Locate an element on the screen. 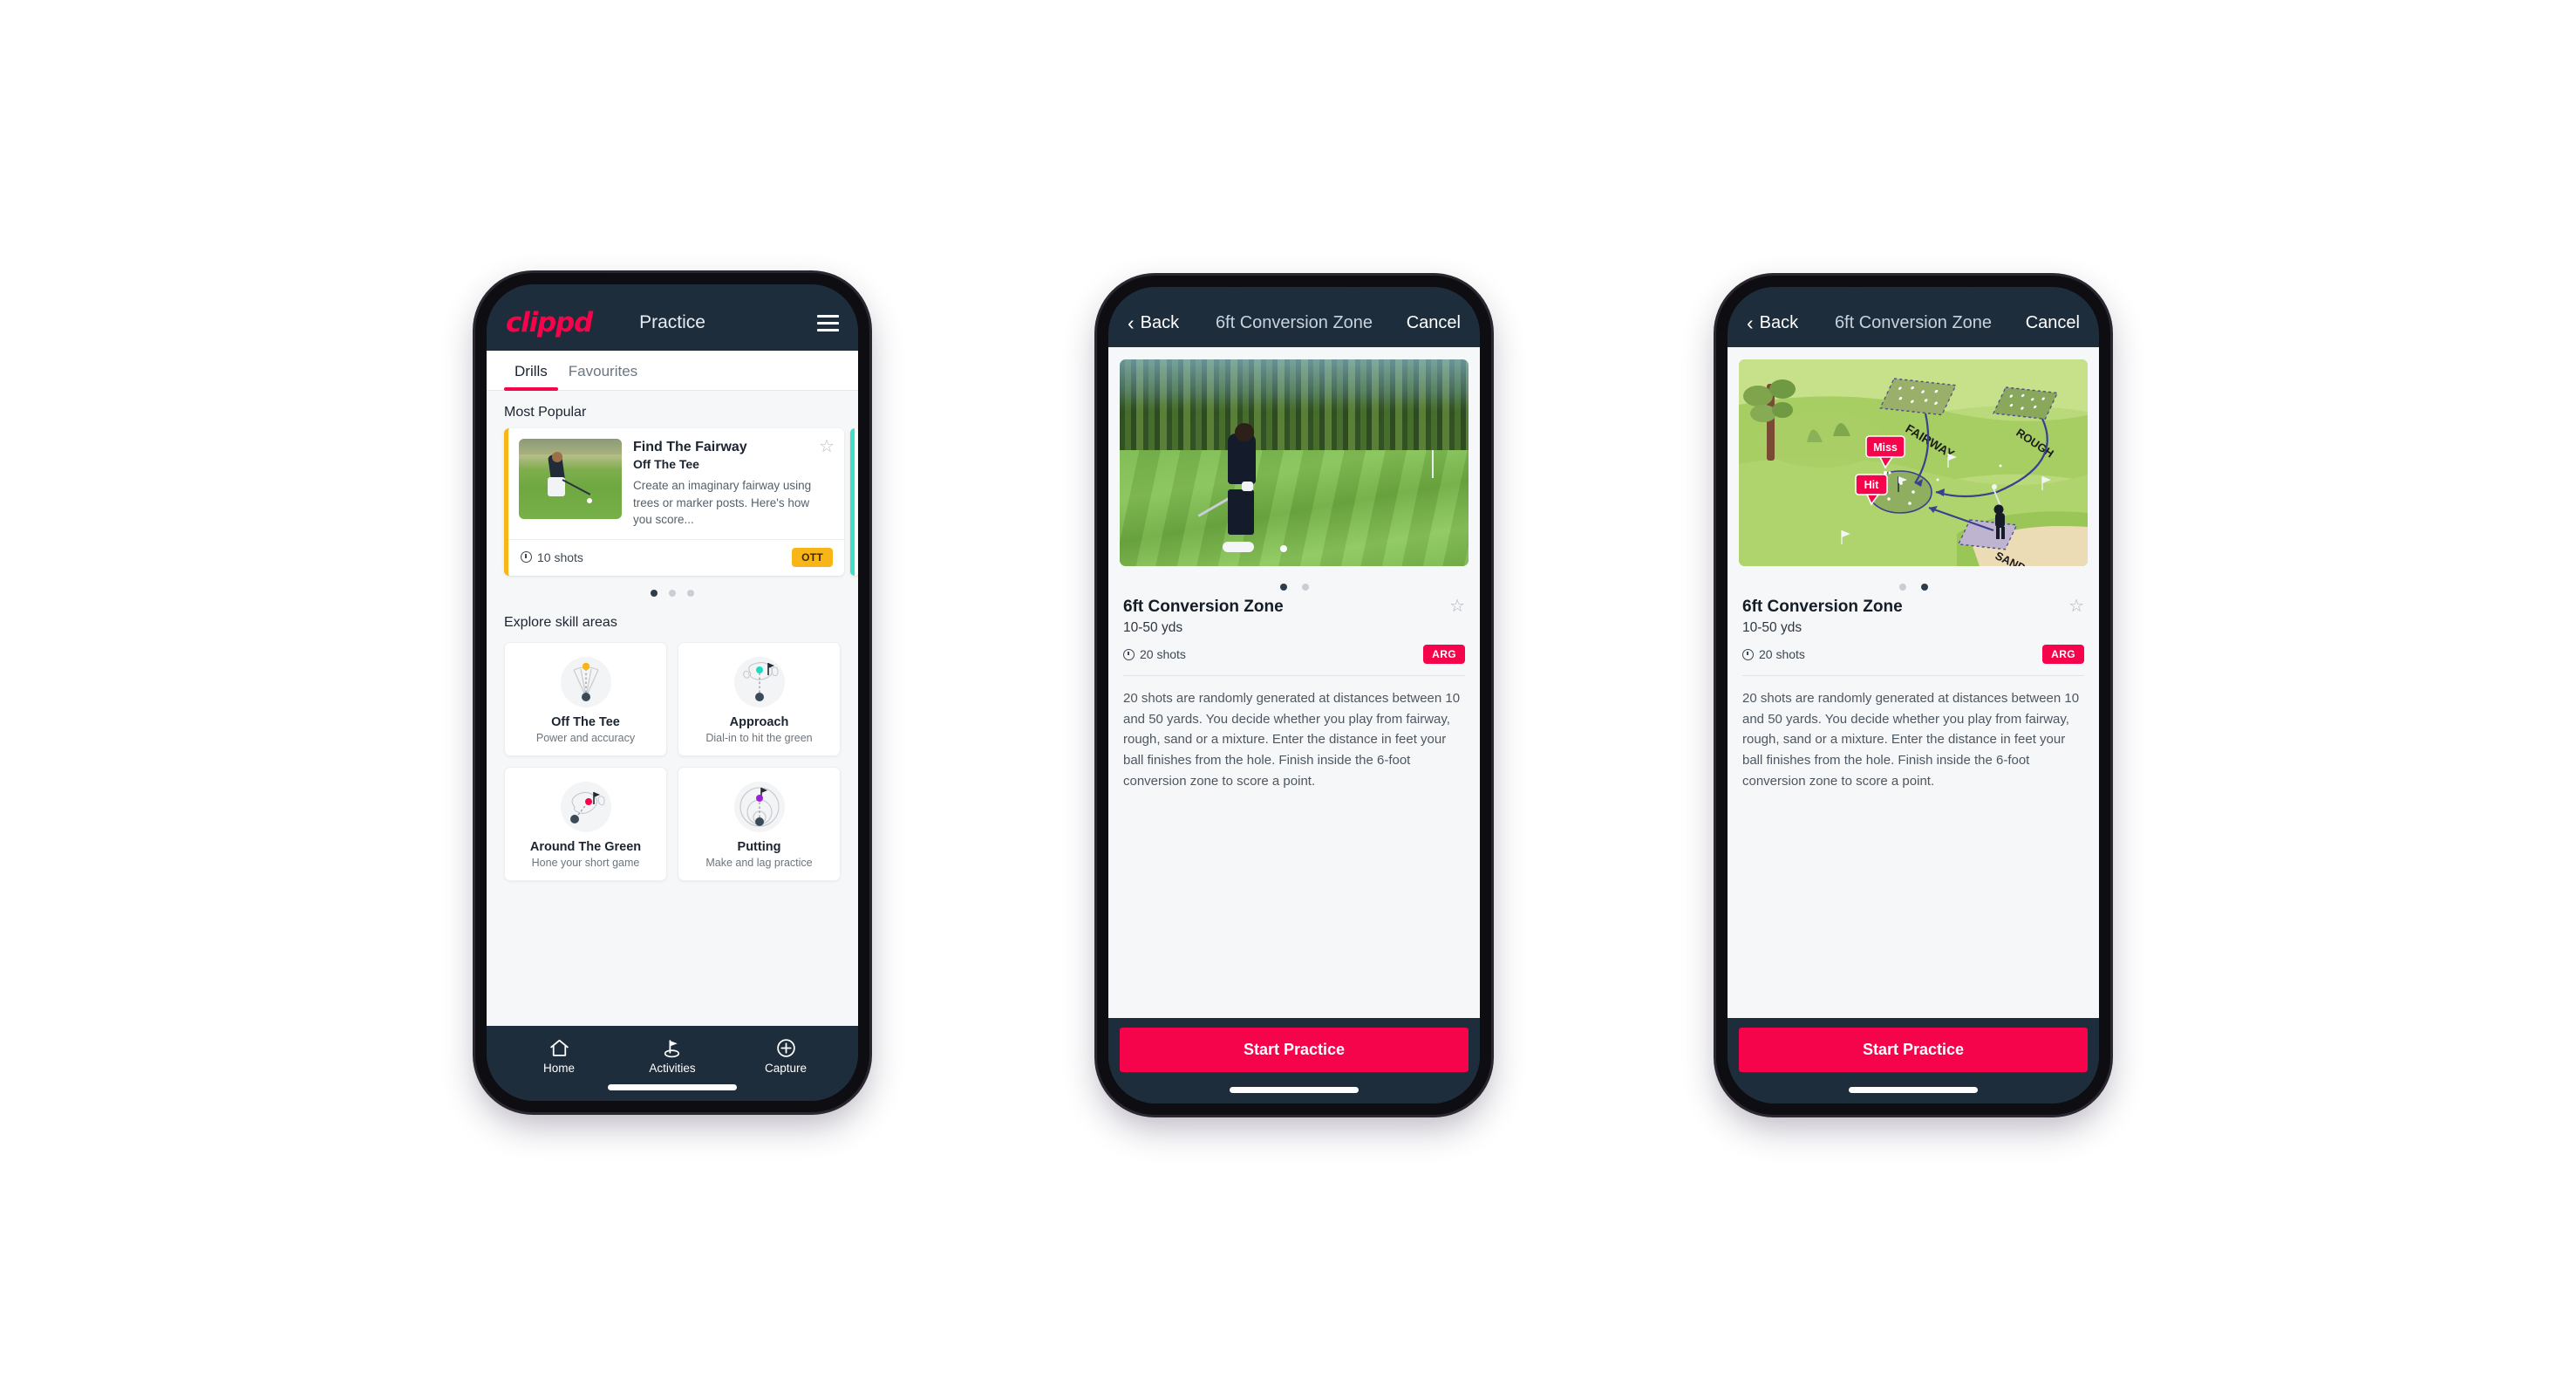 The image size is (2576, 1387). skill-card-around-the-green: Around The Green Hone your short game is located at coordinates (585, 824).